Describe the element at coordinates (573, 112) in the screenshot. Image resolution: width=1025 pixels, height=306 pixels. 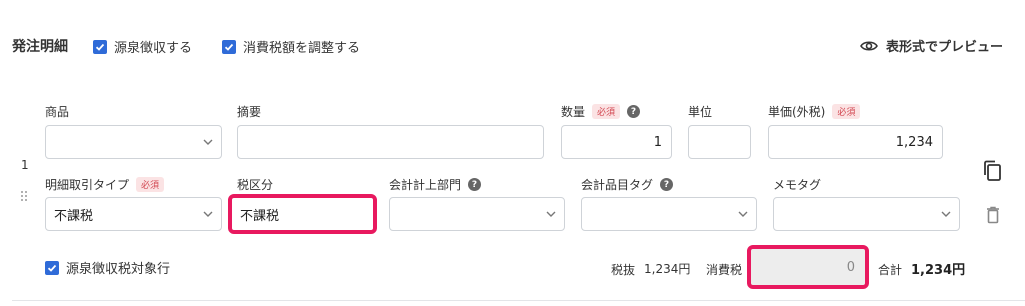
I see `quantity-label-text: 数量` at that location.